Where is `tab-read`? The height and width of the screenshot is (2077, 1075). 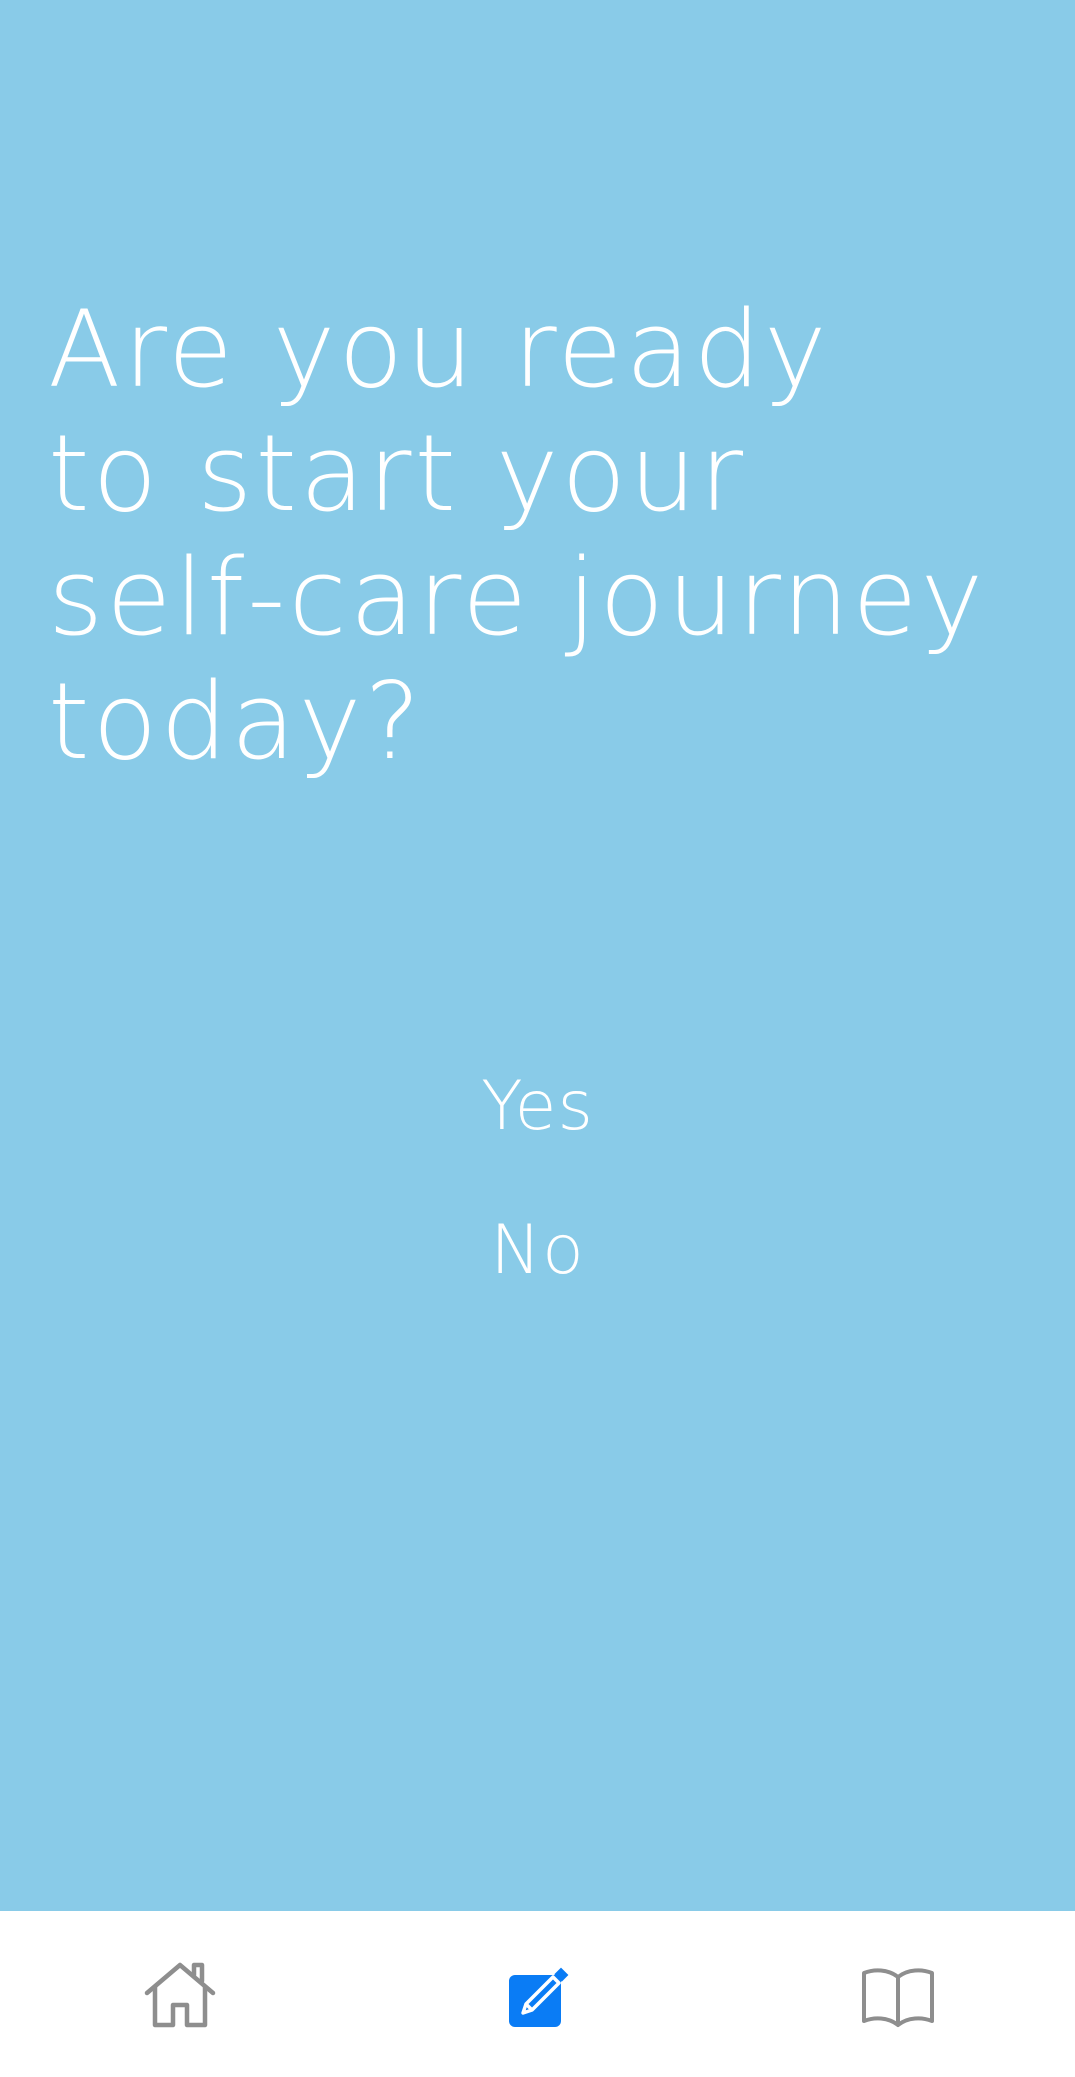 tab-read is located at coordinates (898, 1996).